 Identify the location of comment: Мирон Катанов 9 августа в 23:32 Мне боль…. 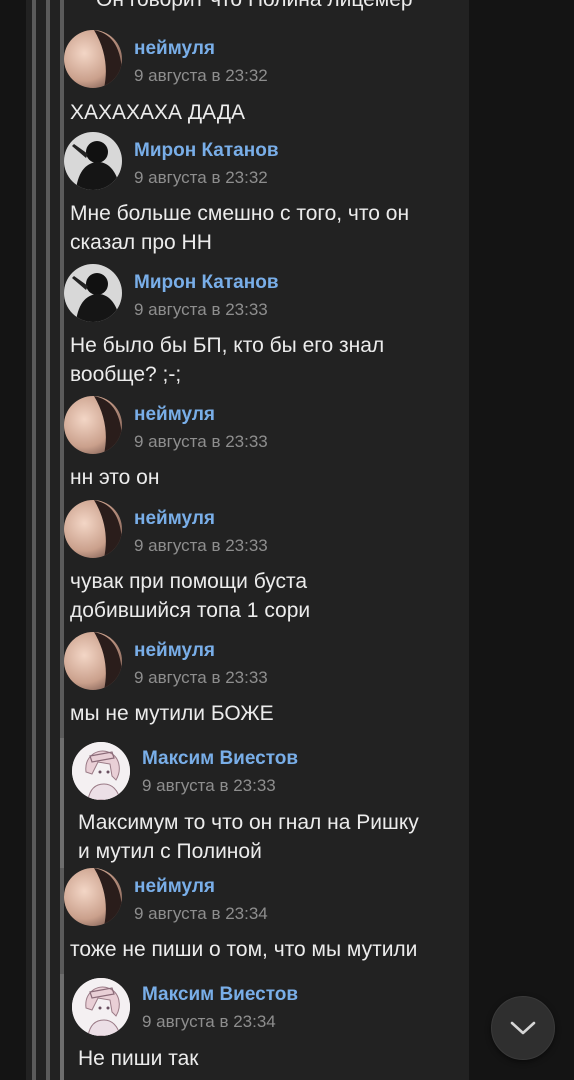
(247, 197).